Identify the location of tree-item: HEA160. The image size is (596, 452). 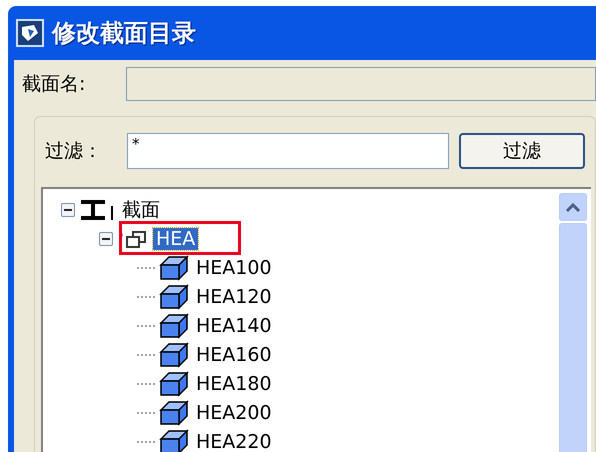
(234, 355).